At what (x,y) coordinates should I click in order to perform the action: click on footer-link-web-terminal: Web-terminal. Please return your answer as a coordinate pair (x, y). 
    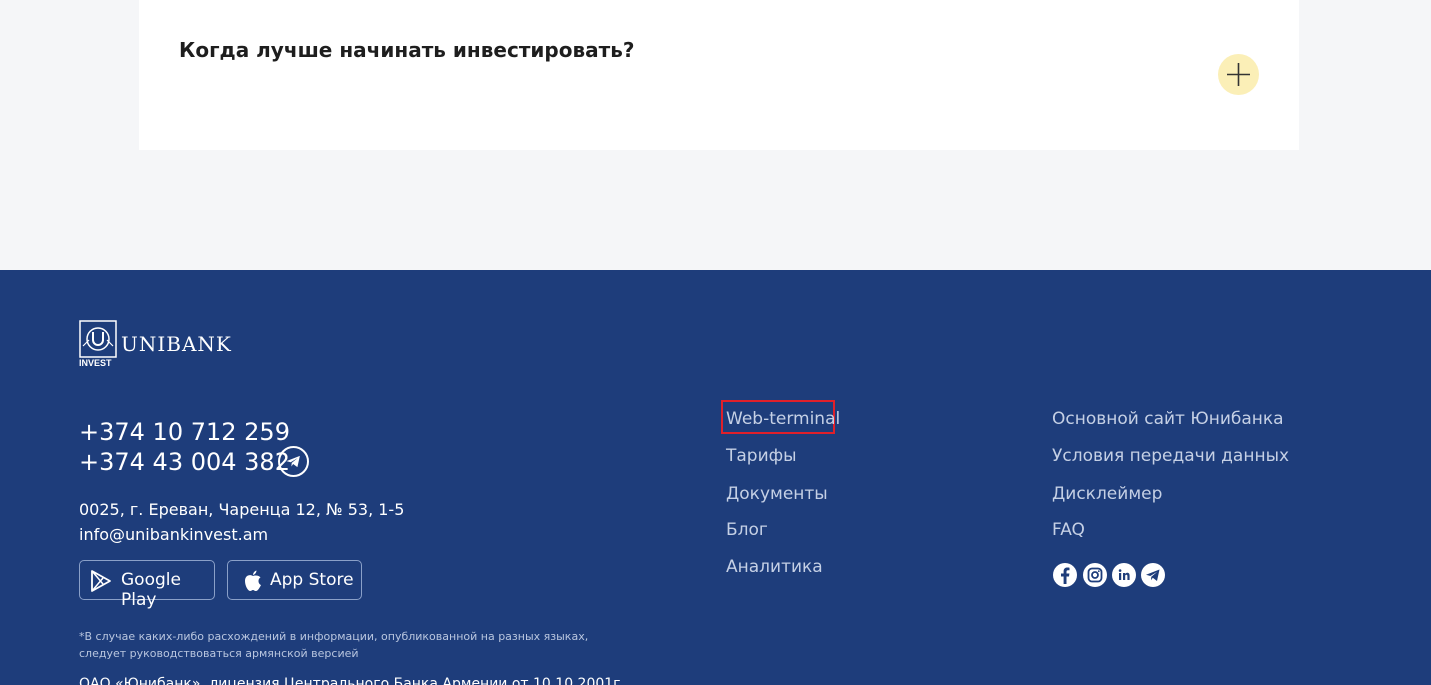
    Looking at the image, I should click on (783, 419).